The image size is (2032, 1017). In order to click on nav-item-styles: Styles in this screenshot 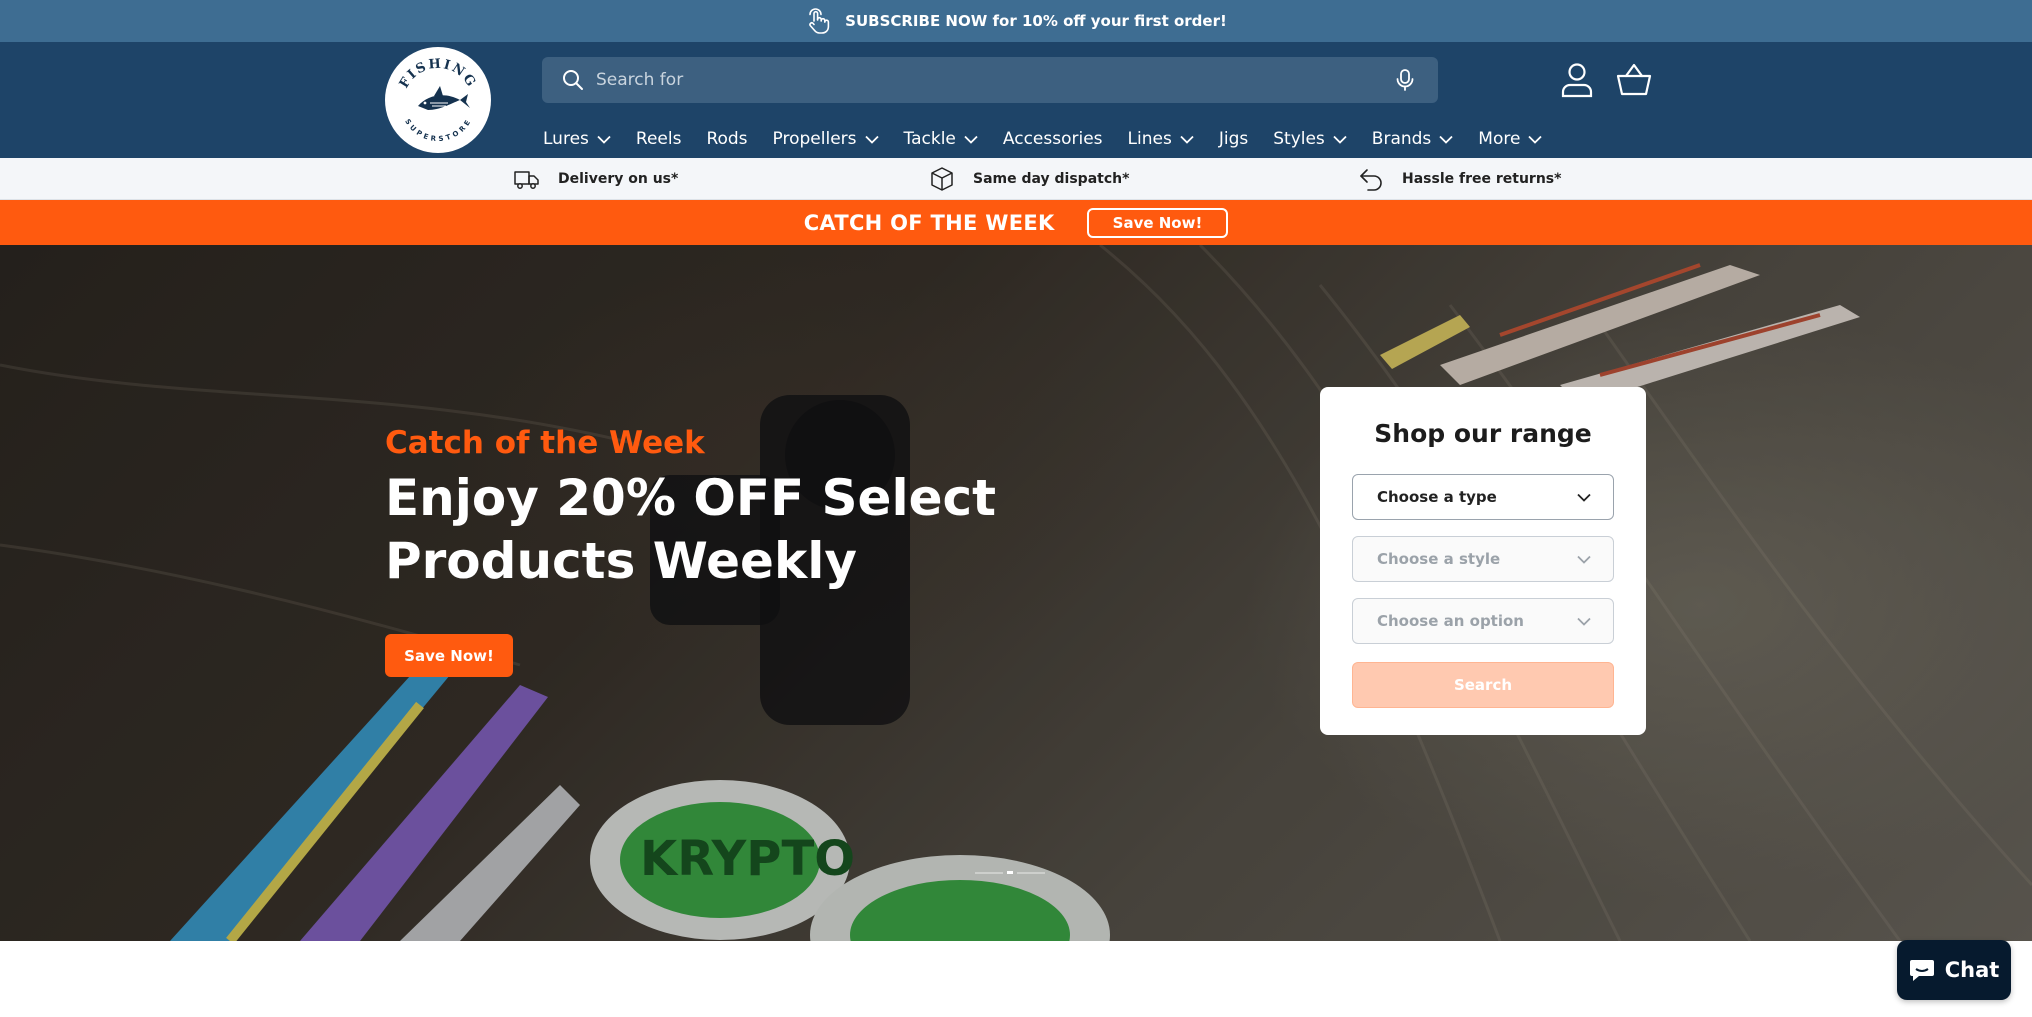, I will do `click(1310, 139)`.